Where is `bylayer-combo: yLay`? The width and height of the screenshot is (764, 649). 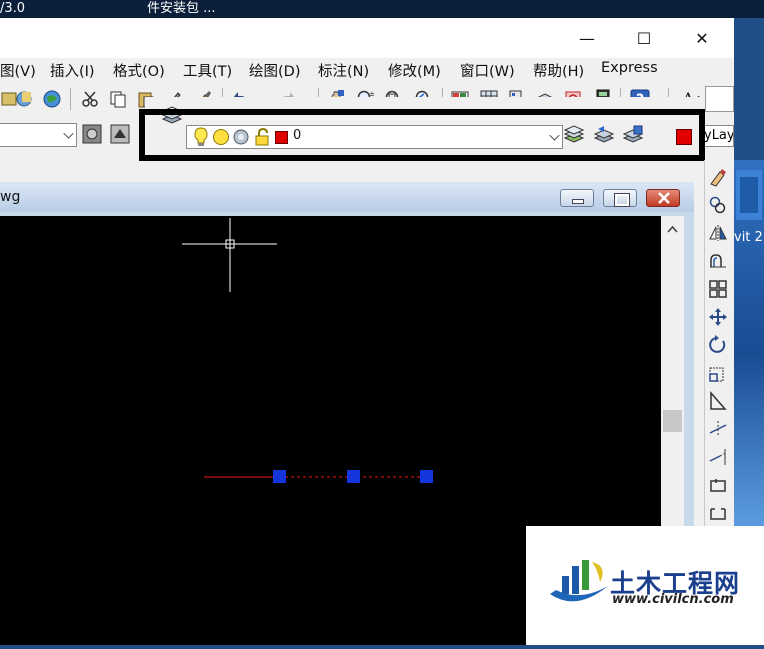
bylayer-combo: yLay is located at coordinates (717, 136).